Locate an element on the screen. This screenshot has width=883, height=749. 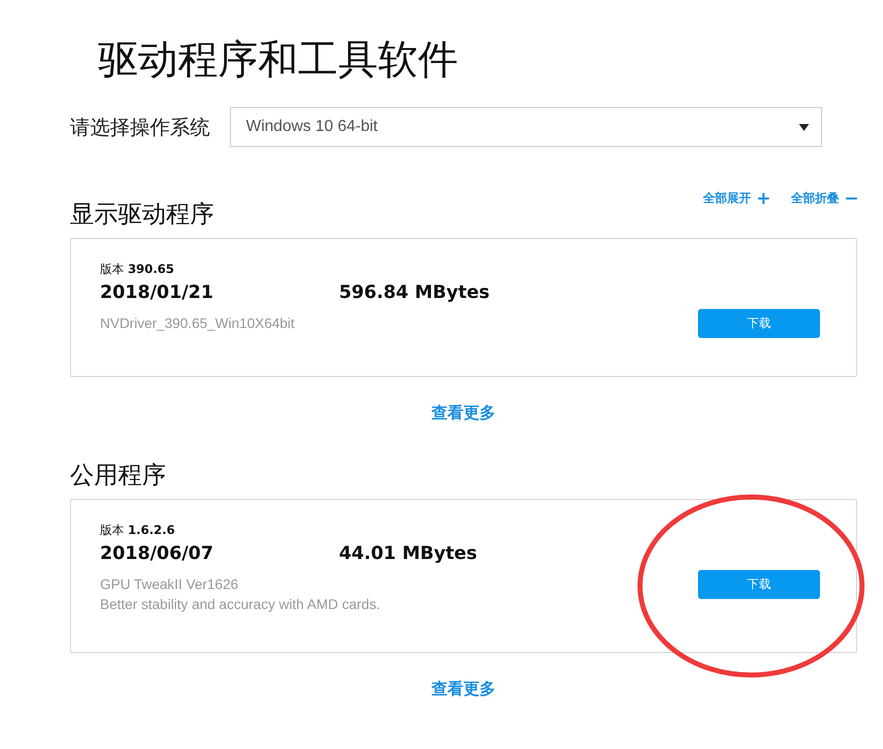
file-size: 44.01 MBytes is located at coordinates (408, 554).